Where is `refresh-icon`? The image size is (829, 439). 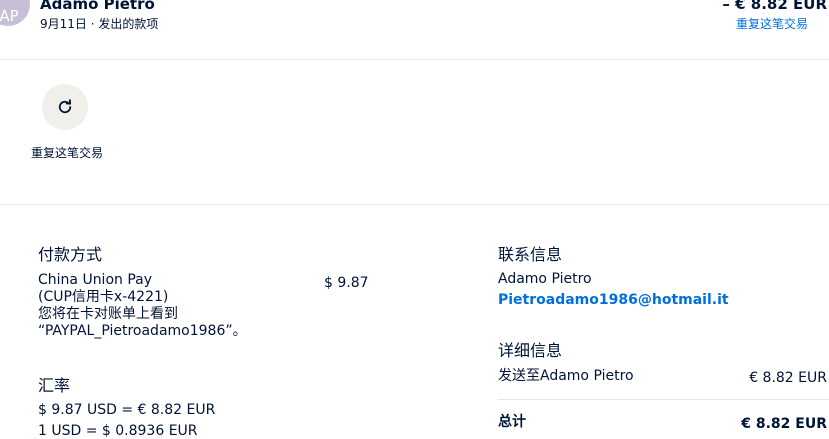 refresh-icon is located at coordinates (65, 106).